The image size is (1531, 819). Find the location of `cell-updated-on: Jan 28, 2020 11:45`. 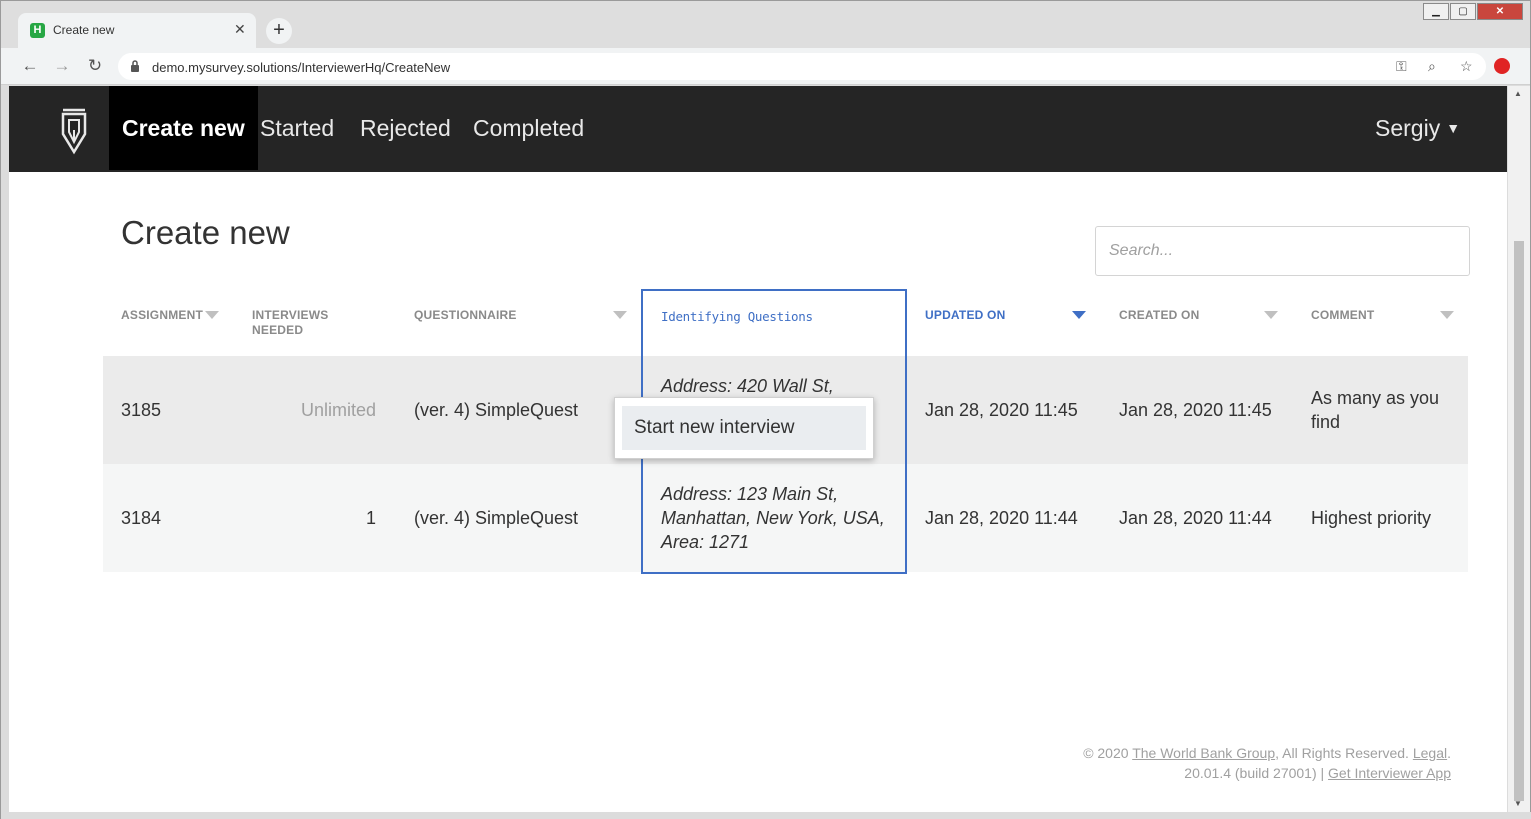

cell-updated-on: Jan 28, 2020 11:45 is located at coordinates (1001, 410).